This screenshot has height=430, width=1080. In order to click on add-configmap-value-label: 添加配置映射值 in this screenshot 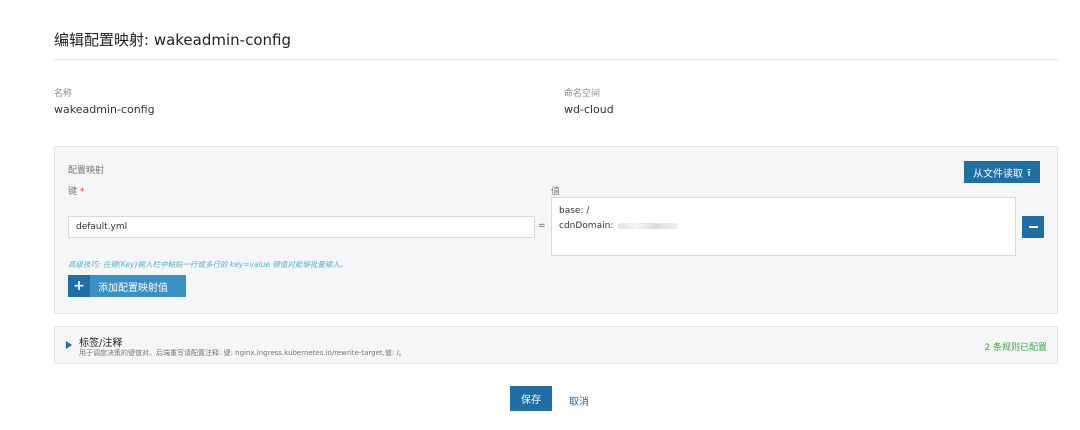, I will do `click(133, 288)`.